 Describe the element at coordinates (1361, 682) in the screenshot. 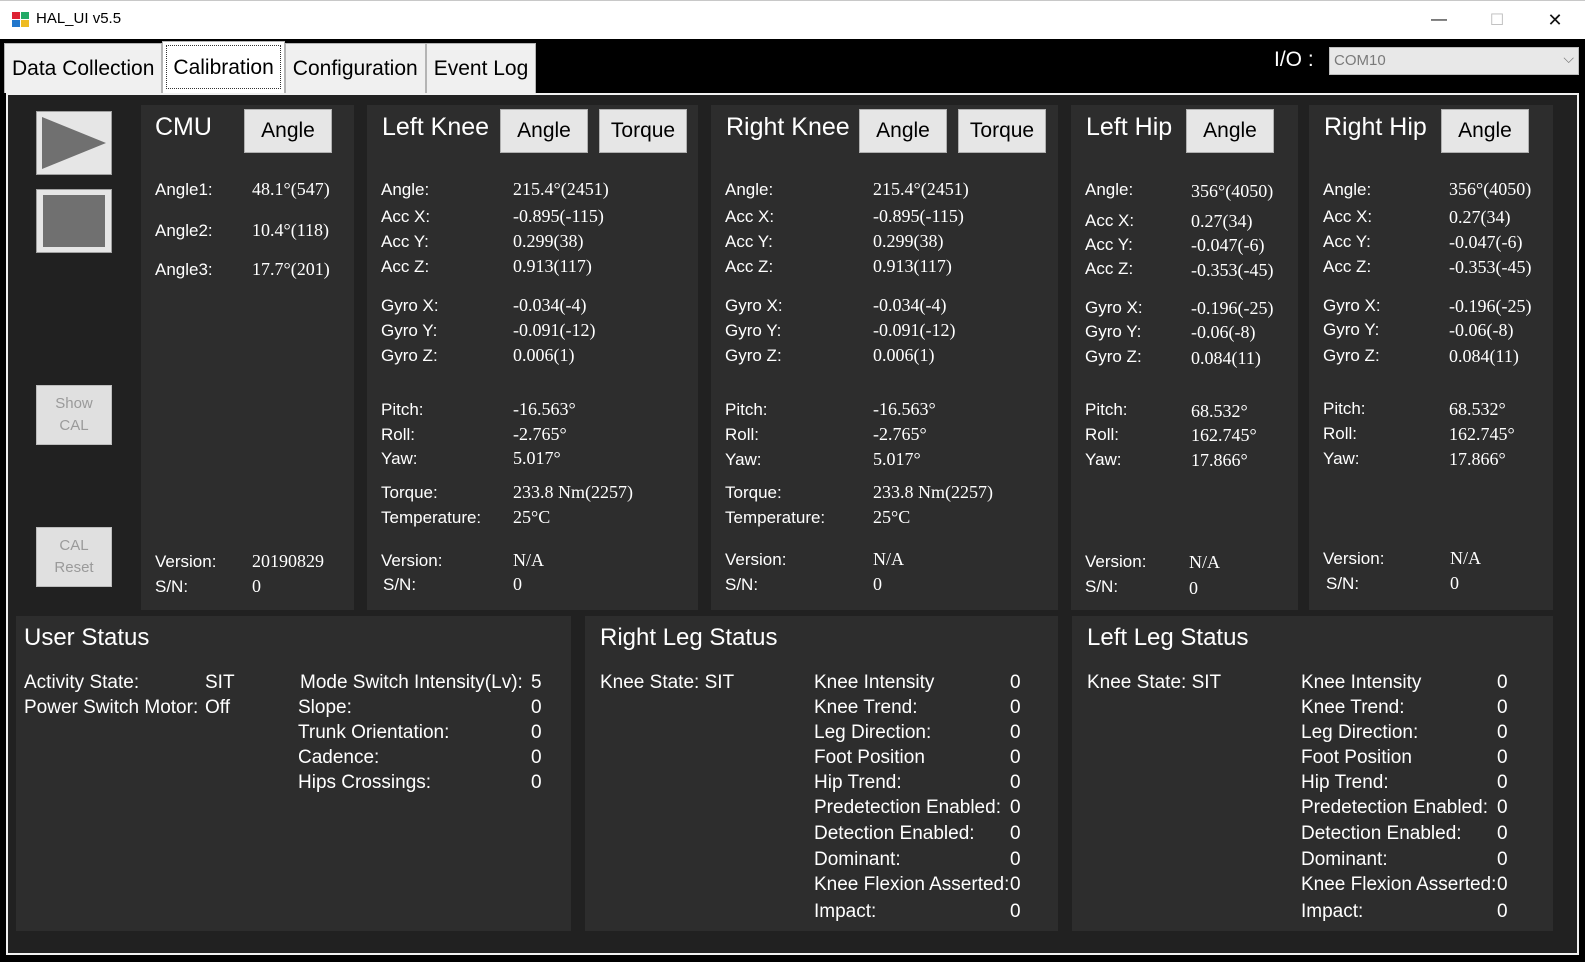

I see `leg-status-label: Knee Intensity` at that location.